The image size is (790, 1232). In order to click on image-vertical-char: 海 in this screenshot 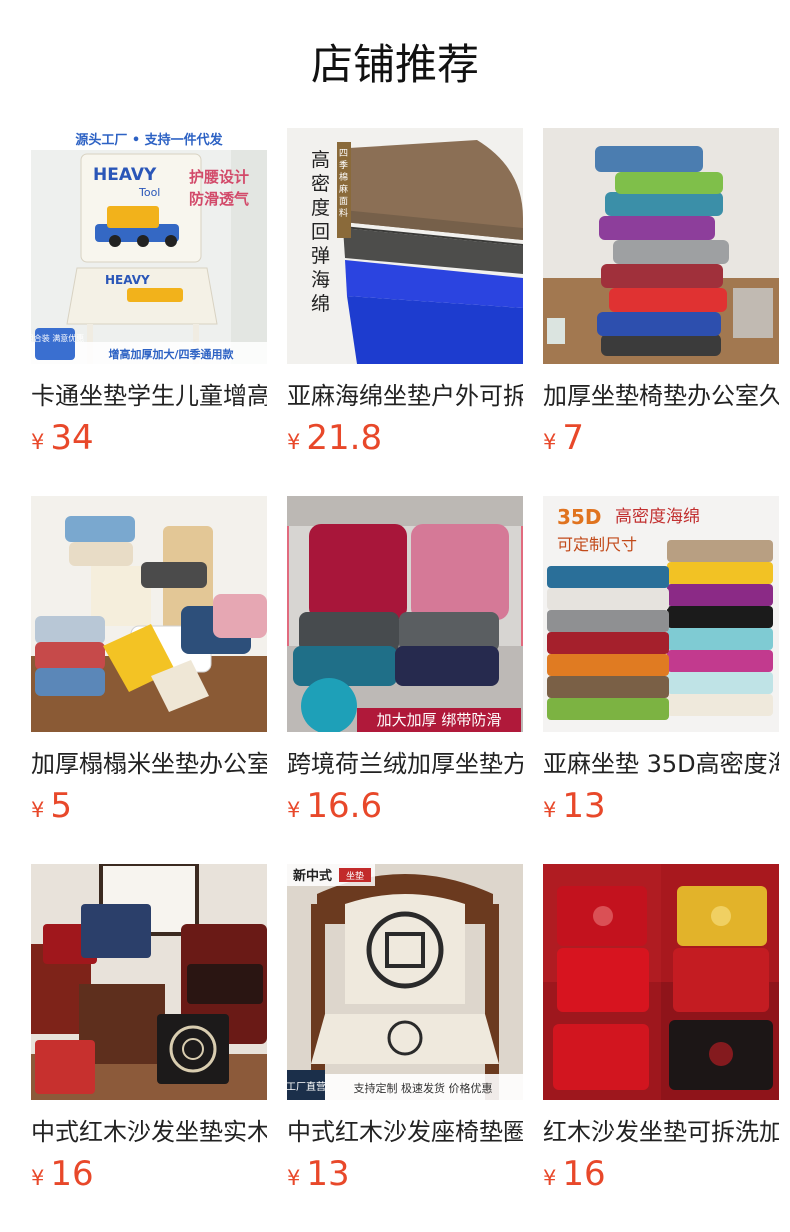, I will do `click(320, 280)`.